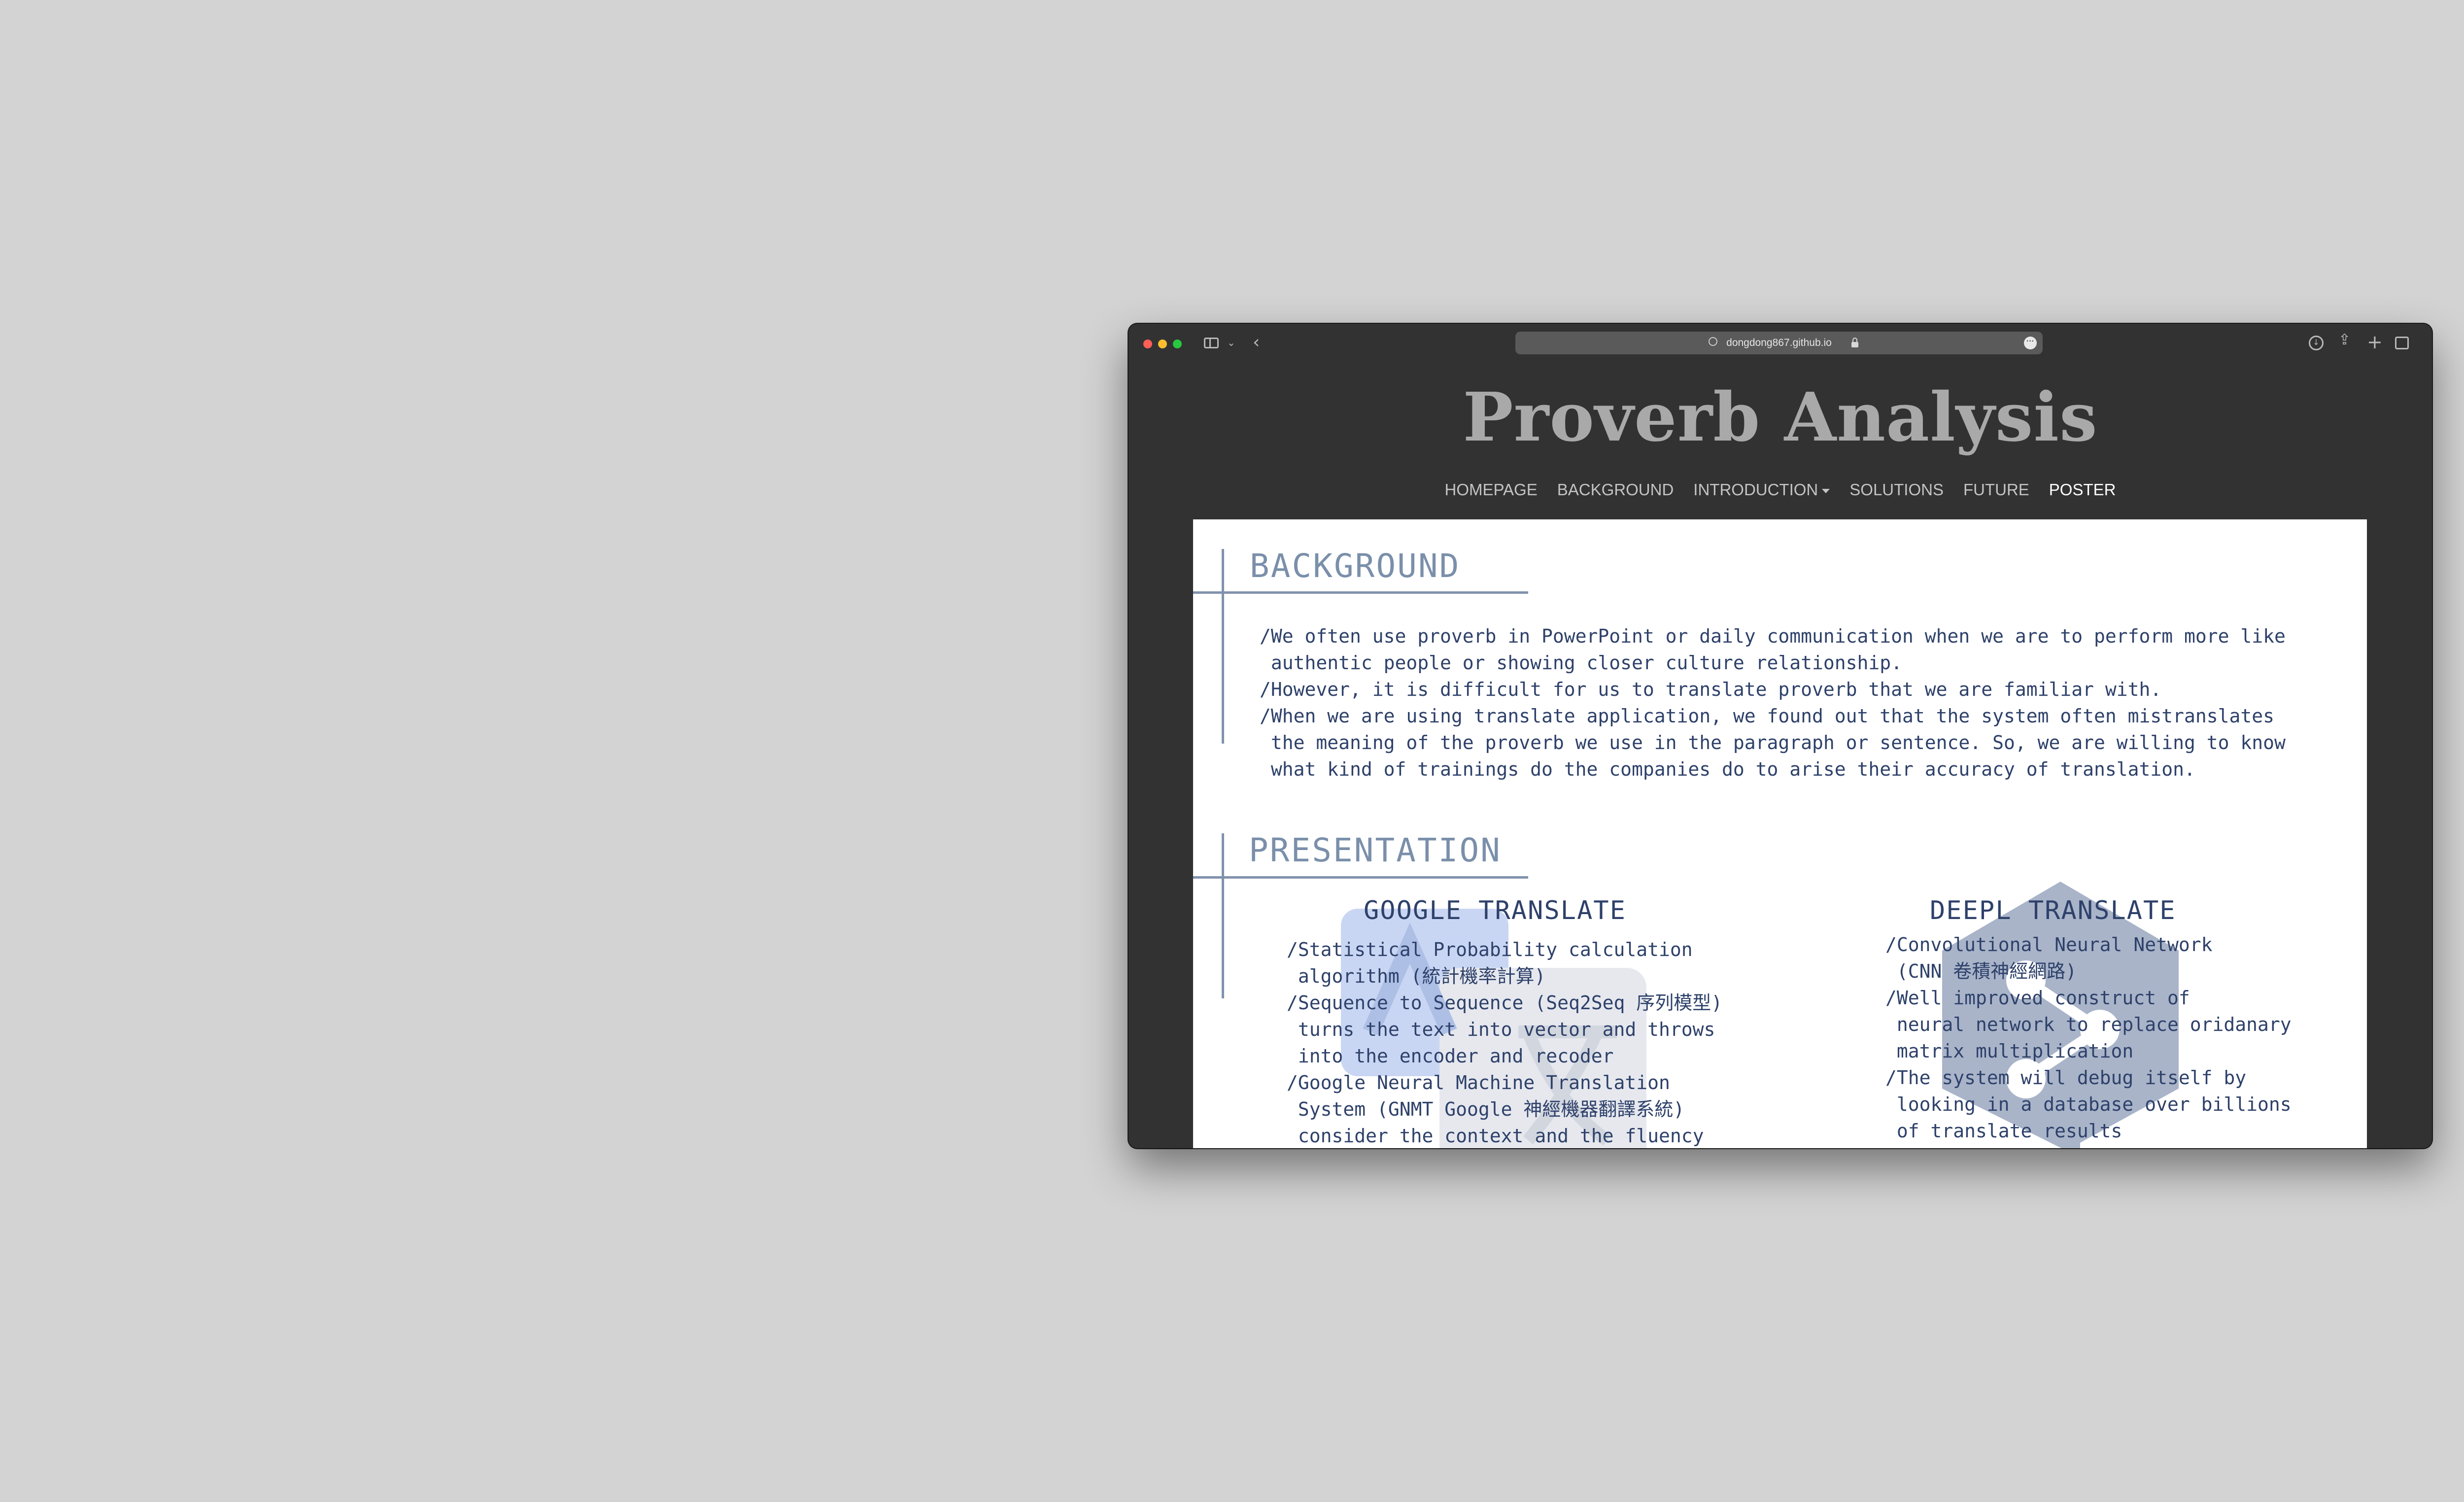 The image size is (2464, 1502). I want to click on background-vertical-rule, so click(1223, 646).